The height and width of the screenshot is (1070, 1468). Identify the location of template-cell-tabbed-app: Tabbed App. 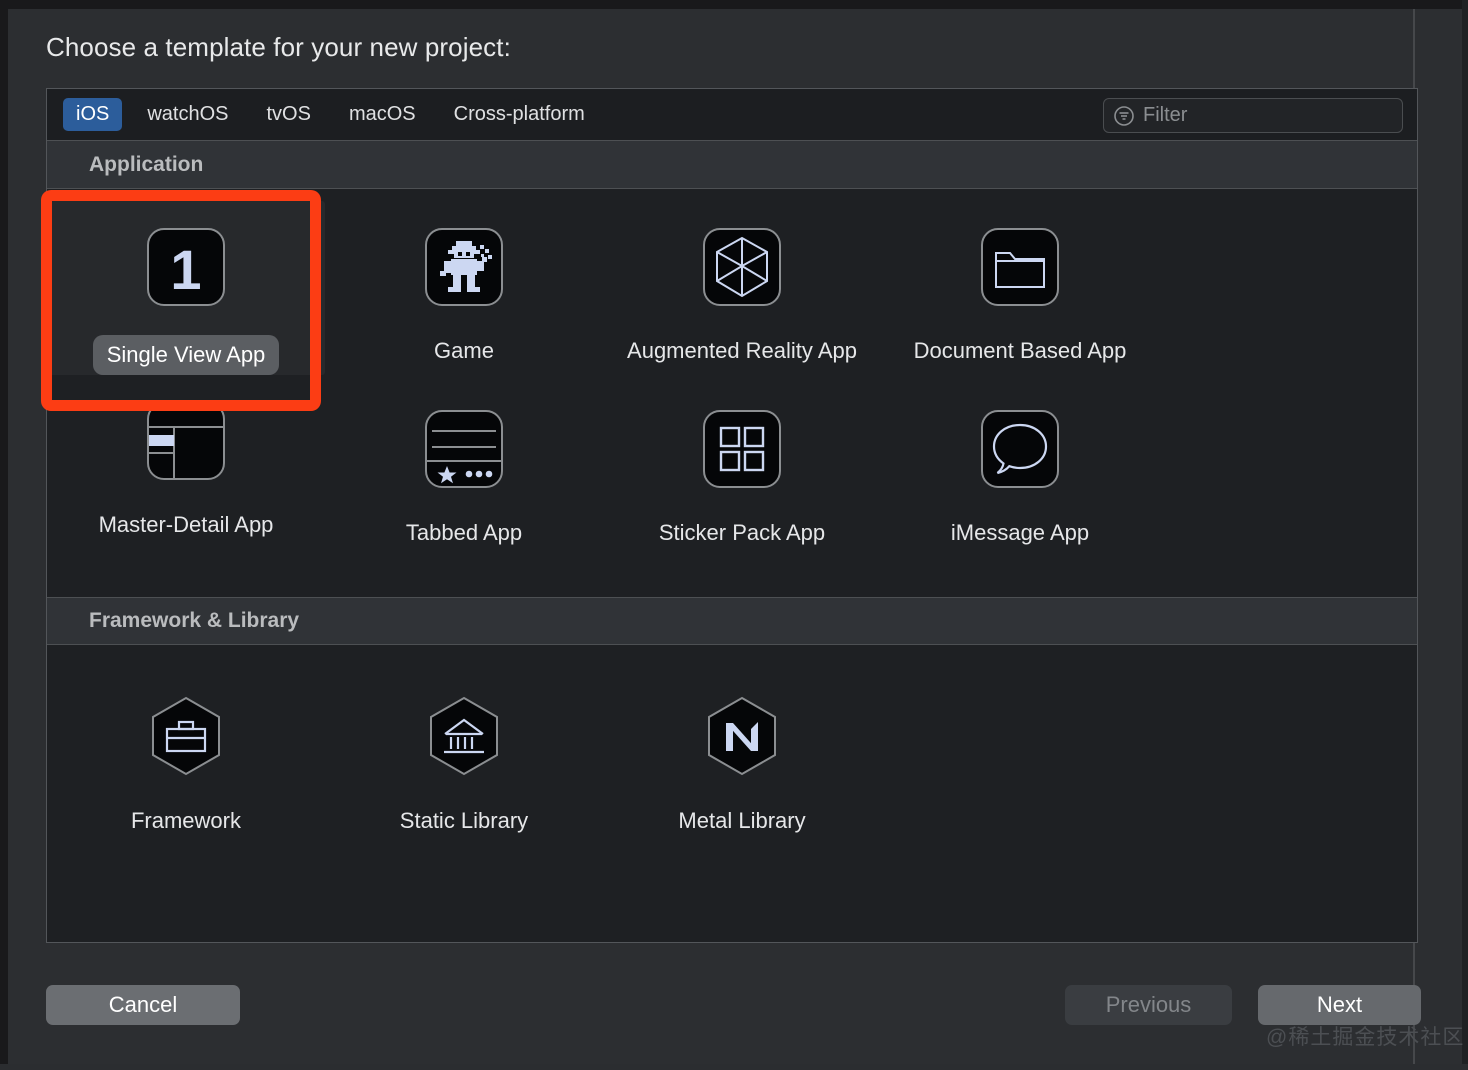
(464, 462).